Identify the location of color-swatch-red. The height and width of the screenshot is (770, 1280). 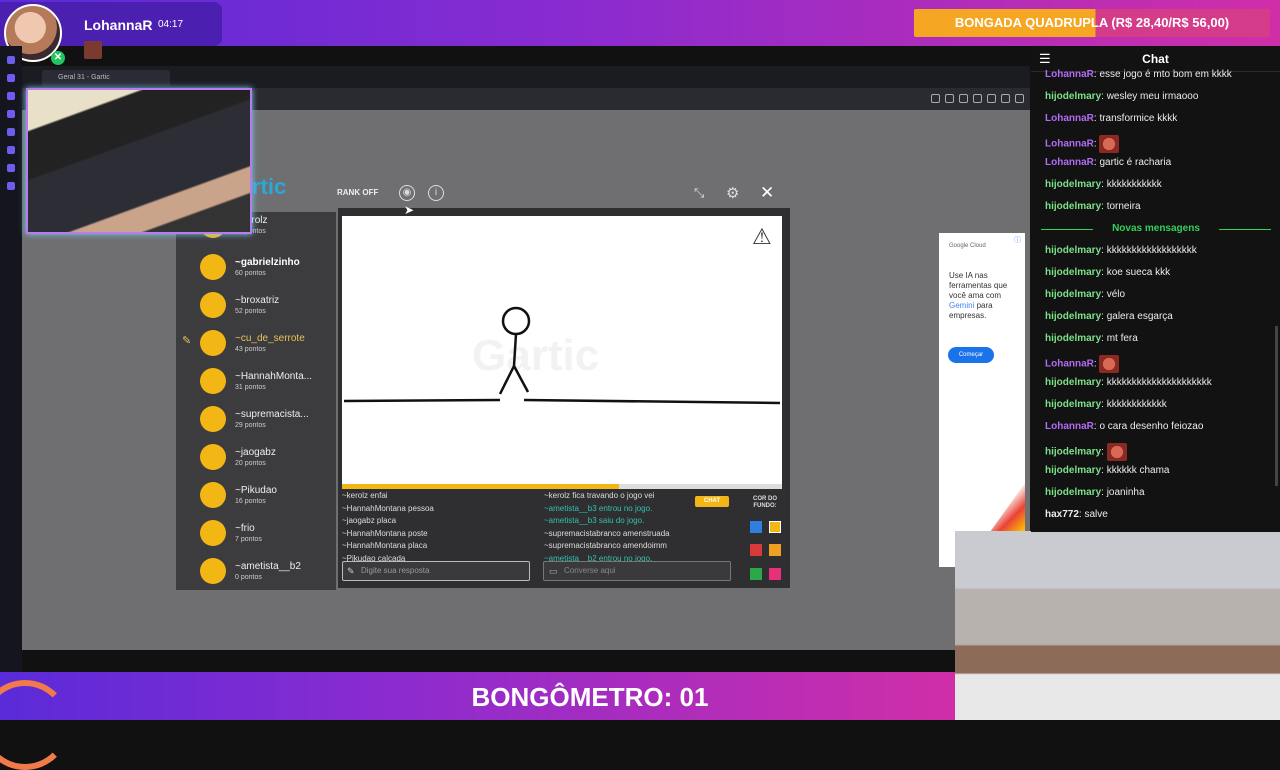
(756, 550).